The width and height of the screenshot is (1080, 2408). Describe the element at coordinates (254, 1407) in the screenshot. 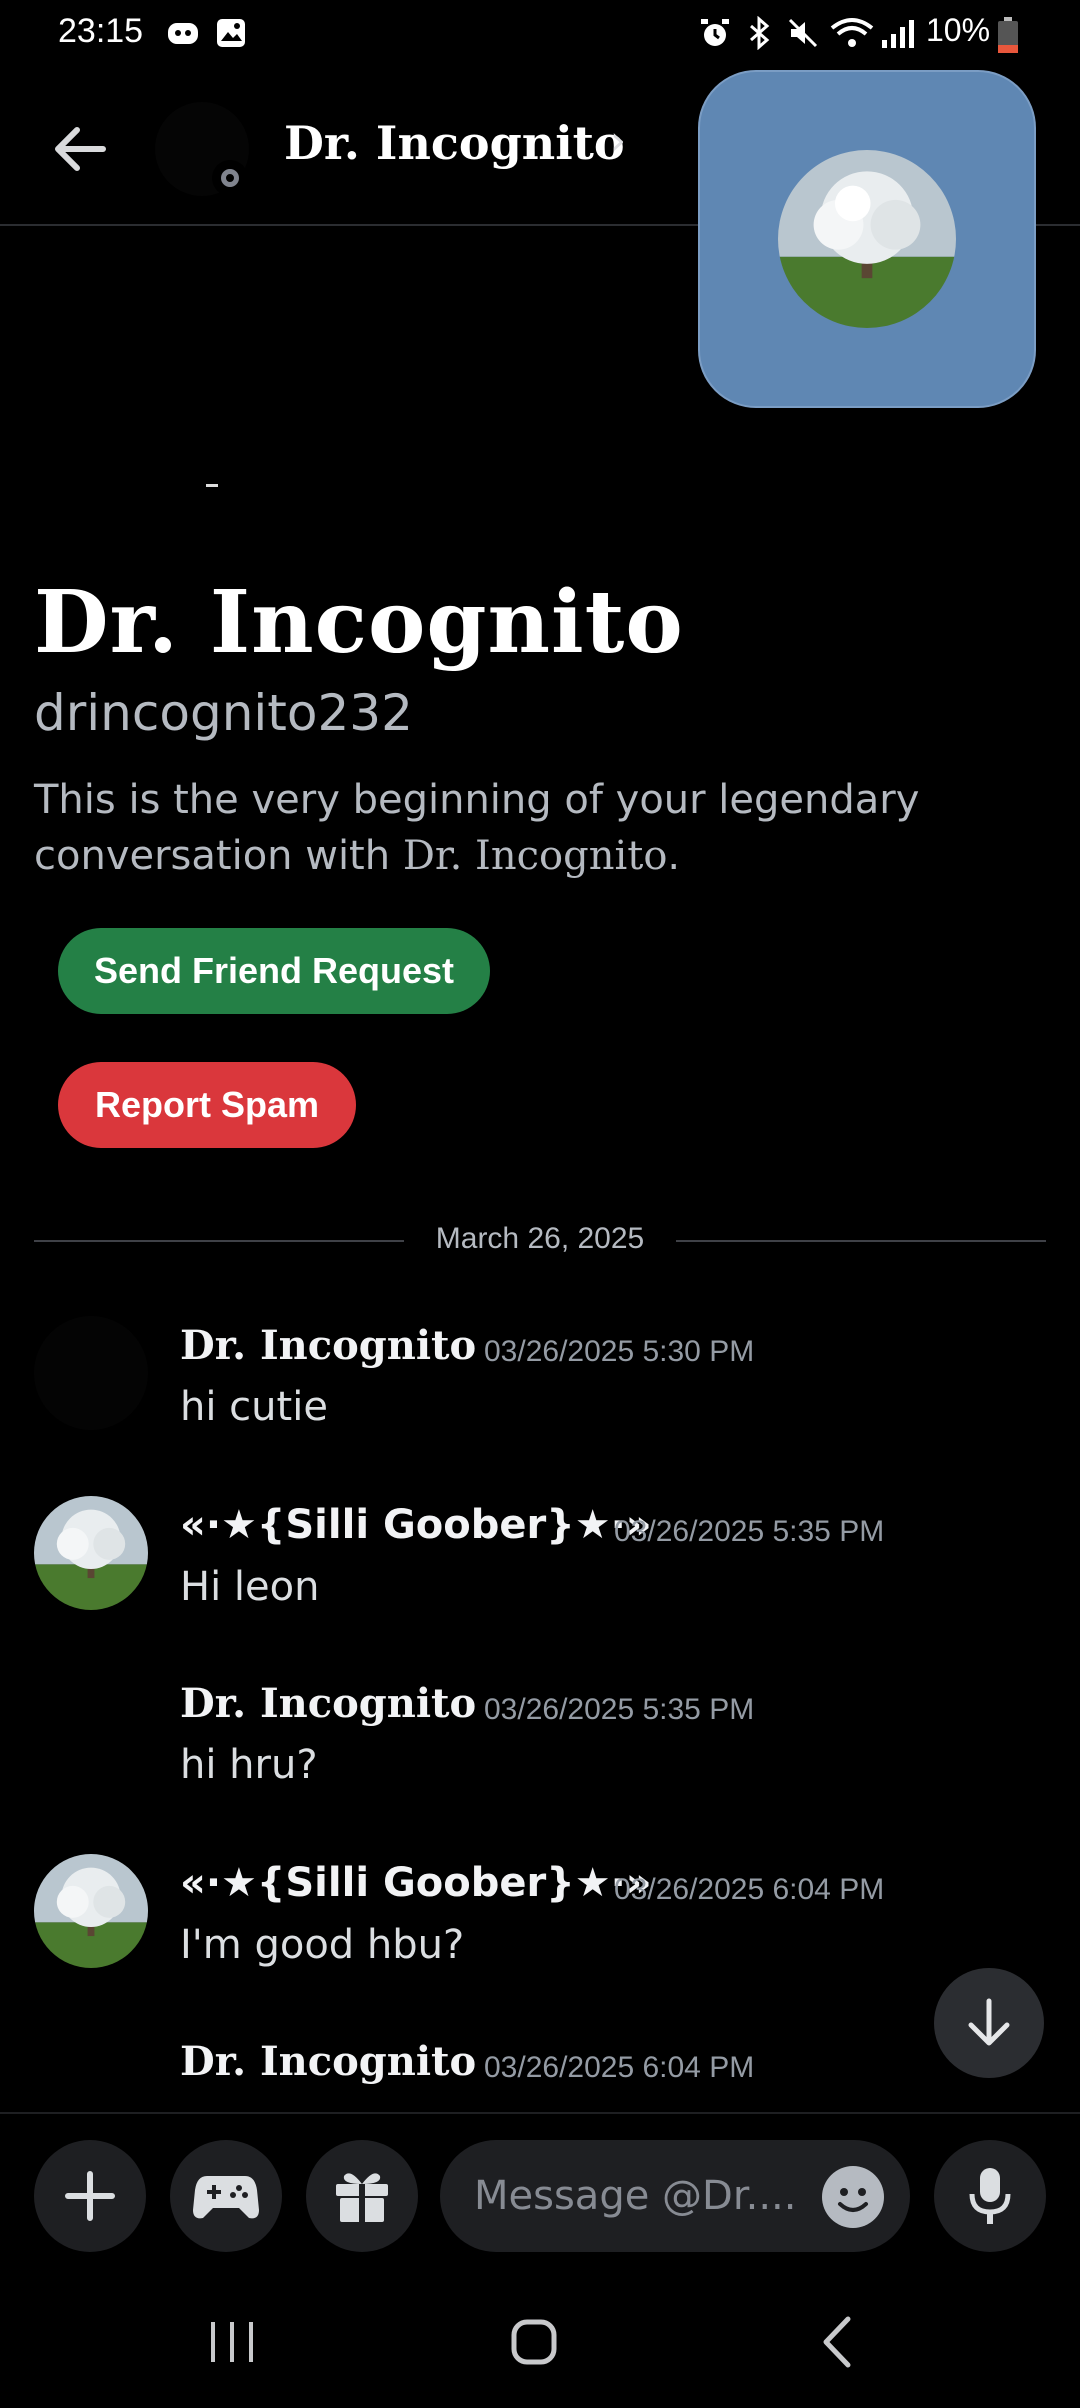

I see `message-text: hi cutie` at that location.